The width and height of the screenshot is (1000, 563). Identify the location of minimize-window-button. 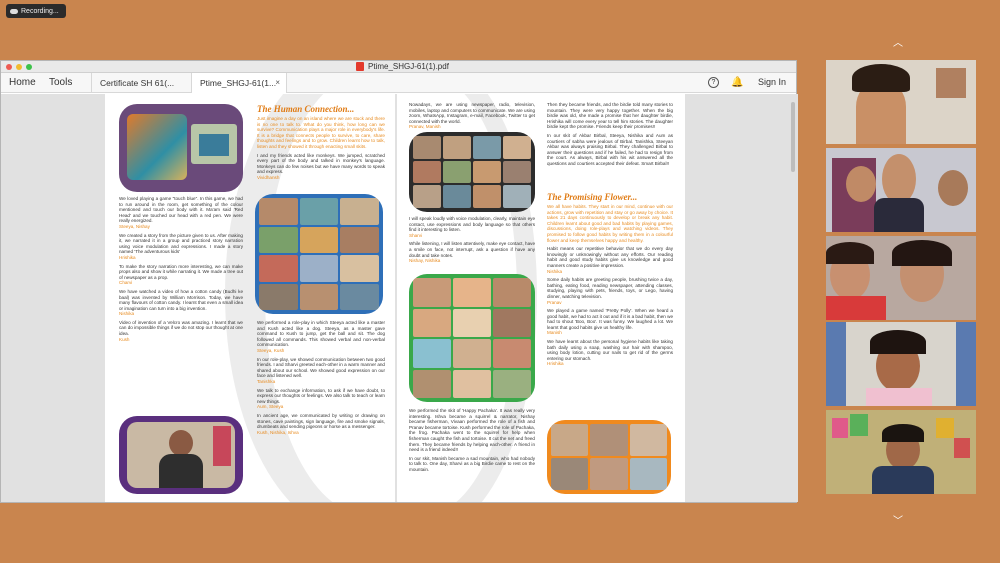
(19, 67).